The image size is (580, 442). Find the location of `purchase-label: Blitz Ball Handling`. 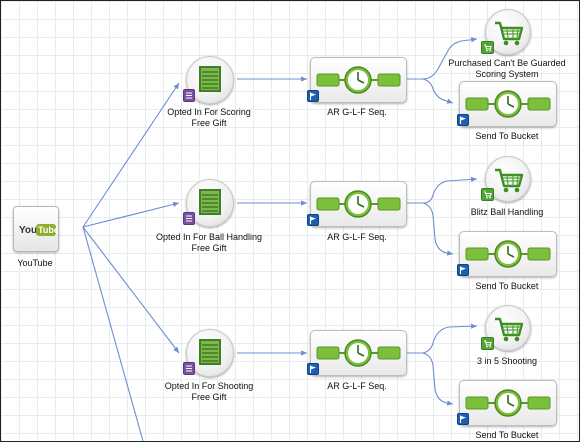

purchase-label: Blitz Ball Handling is located at coordinates (507, 212).